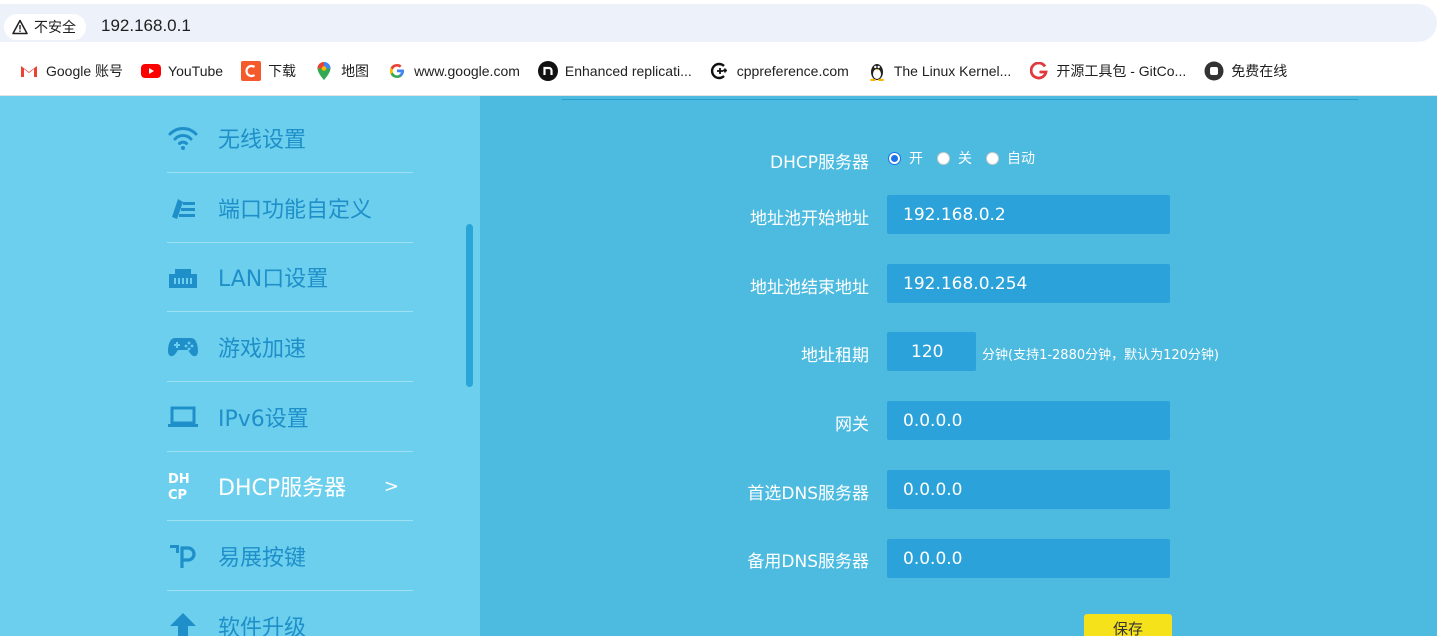  Describe the element at coordinates (282, 70) in the screenshot. I see `bookmark-label: 下载` at that location.